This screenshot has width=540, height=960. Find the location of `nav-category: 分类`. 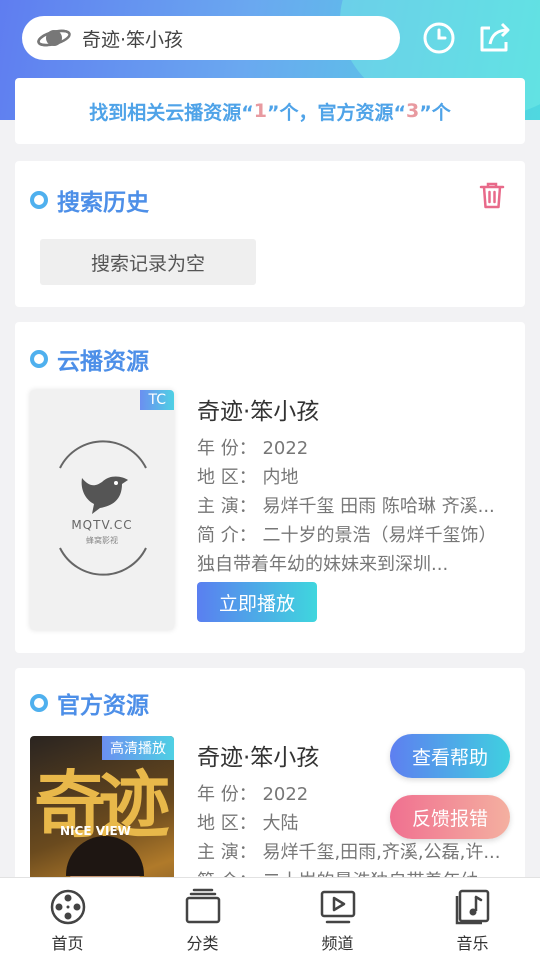

nav-category: 分类 is located at coordinates (202, 919).